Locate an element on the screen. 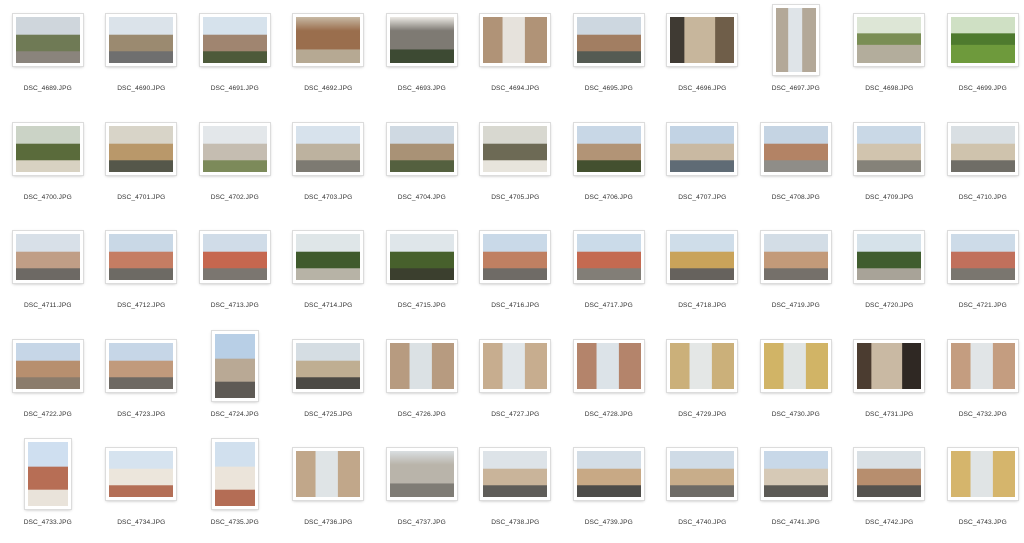 The width and height of the screenshot is (1024, 543). file-item: DSC_4718.JPG is located at coordinates (703, 271).